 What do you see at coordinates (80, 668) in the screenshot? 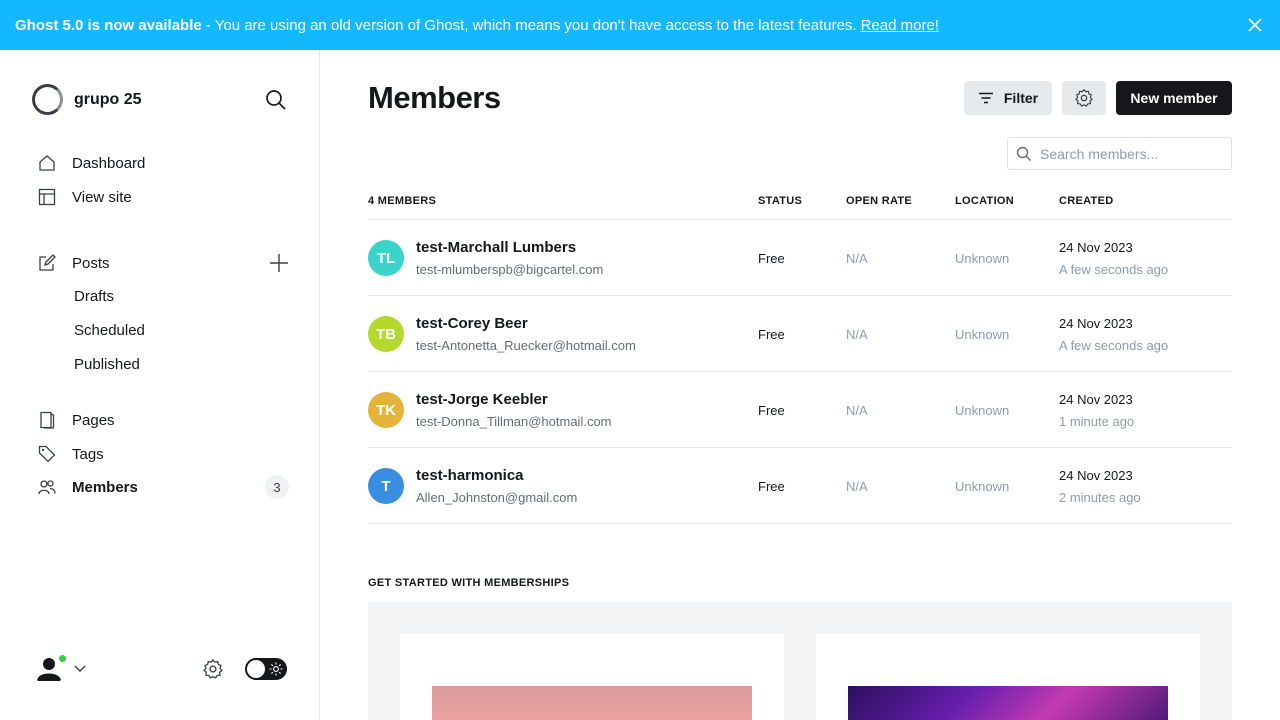
I see `chevron-down-icon` at bounding box center [80, 668].